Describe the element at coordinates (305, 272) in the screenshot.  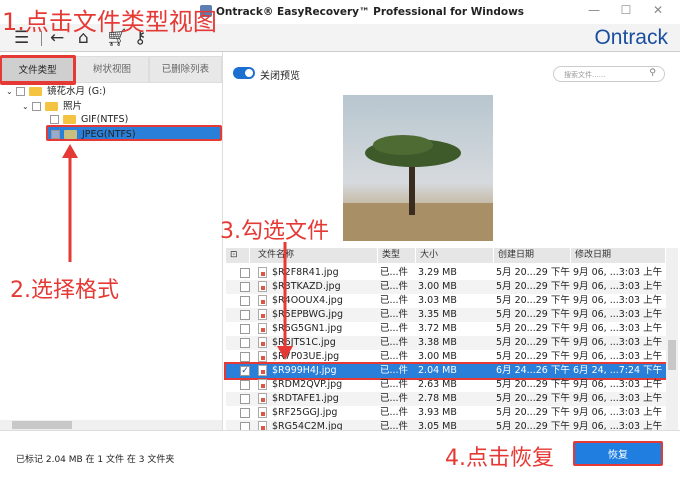
I see `cell-name: $R2F8R41.jpg` at that location.